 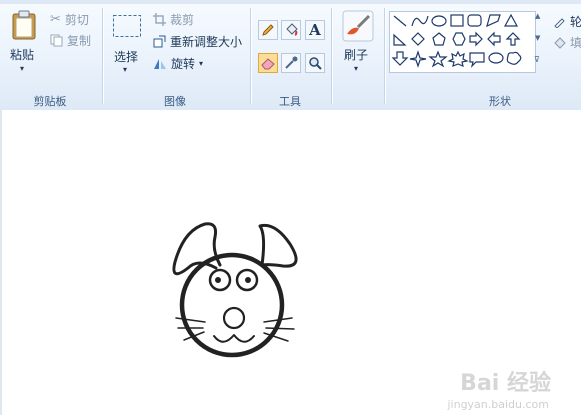 What do you see at coordinates (201, 63) in the screenshot?
I see `rotate-dropdown-arrow: ▾` at bounding box center [201, 63].